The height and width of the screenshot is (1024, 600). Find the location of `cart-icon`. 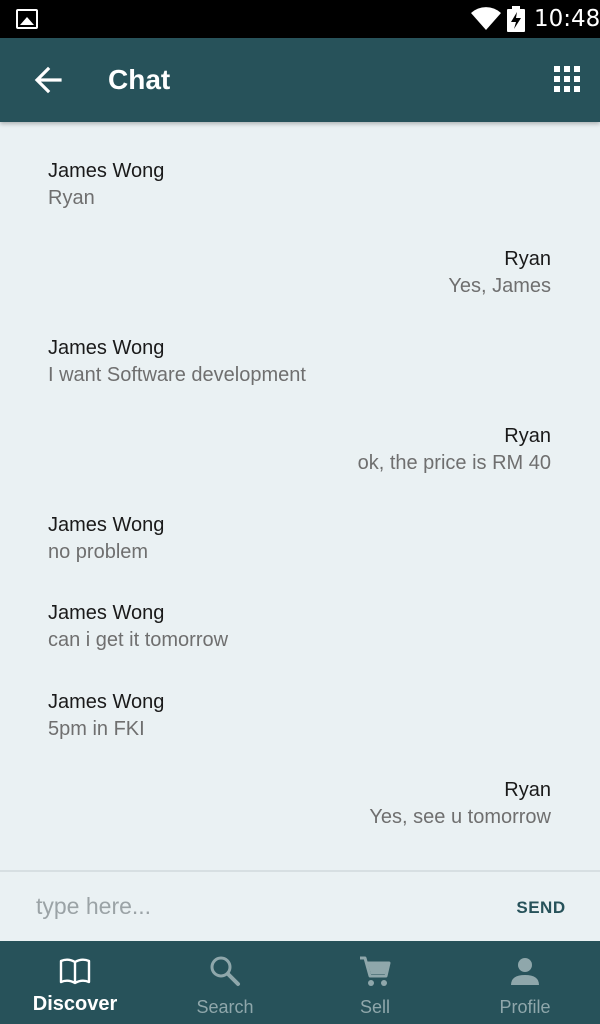

cart-icon is located at coordinates (375, 971).